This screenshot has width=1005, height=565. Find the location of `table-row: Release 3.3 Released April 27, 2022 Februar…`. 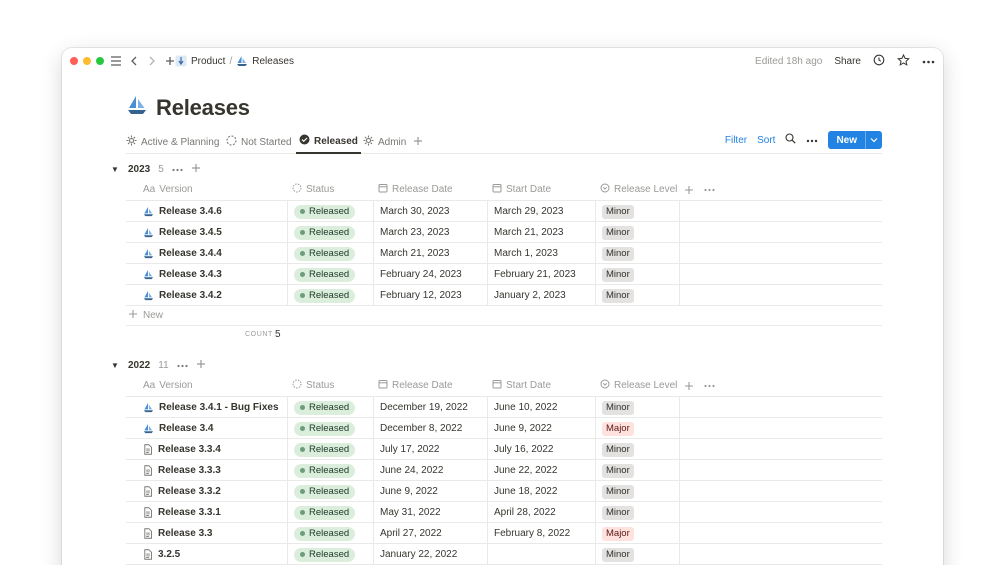

table-row: Release 3.3 Released April 27, 2022 Februar… is located at coordinates (504, 533).